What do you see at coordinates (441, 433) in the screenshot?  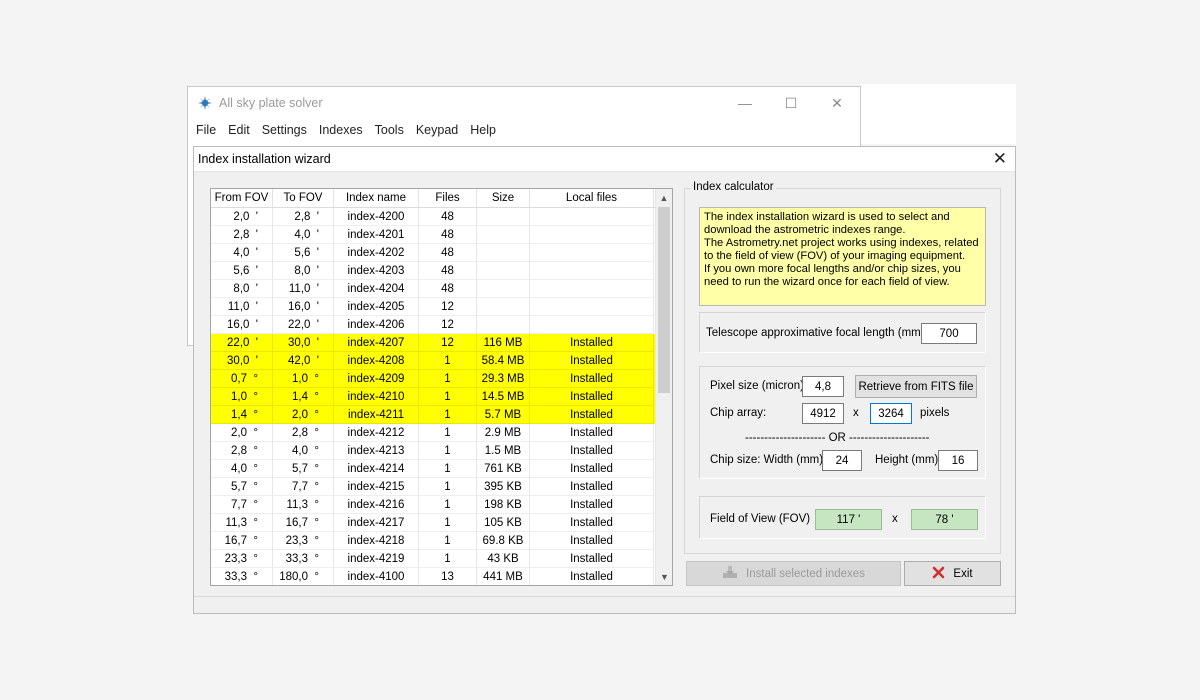 I see `table-row: 2,0 ° 2,8 ° index-4212 1 2.9 MB Installed` at bounding box center [441, 433].